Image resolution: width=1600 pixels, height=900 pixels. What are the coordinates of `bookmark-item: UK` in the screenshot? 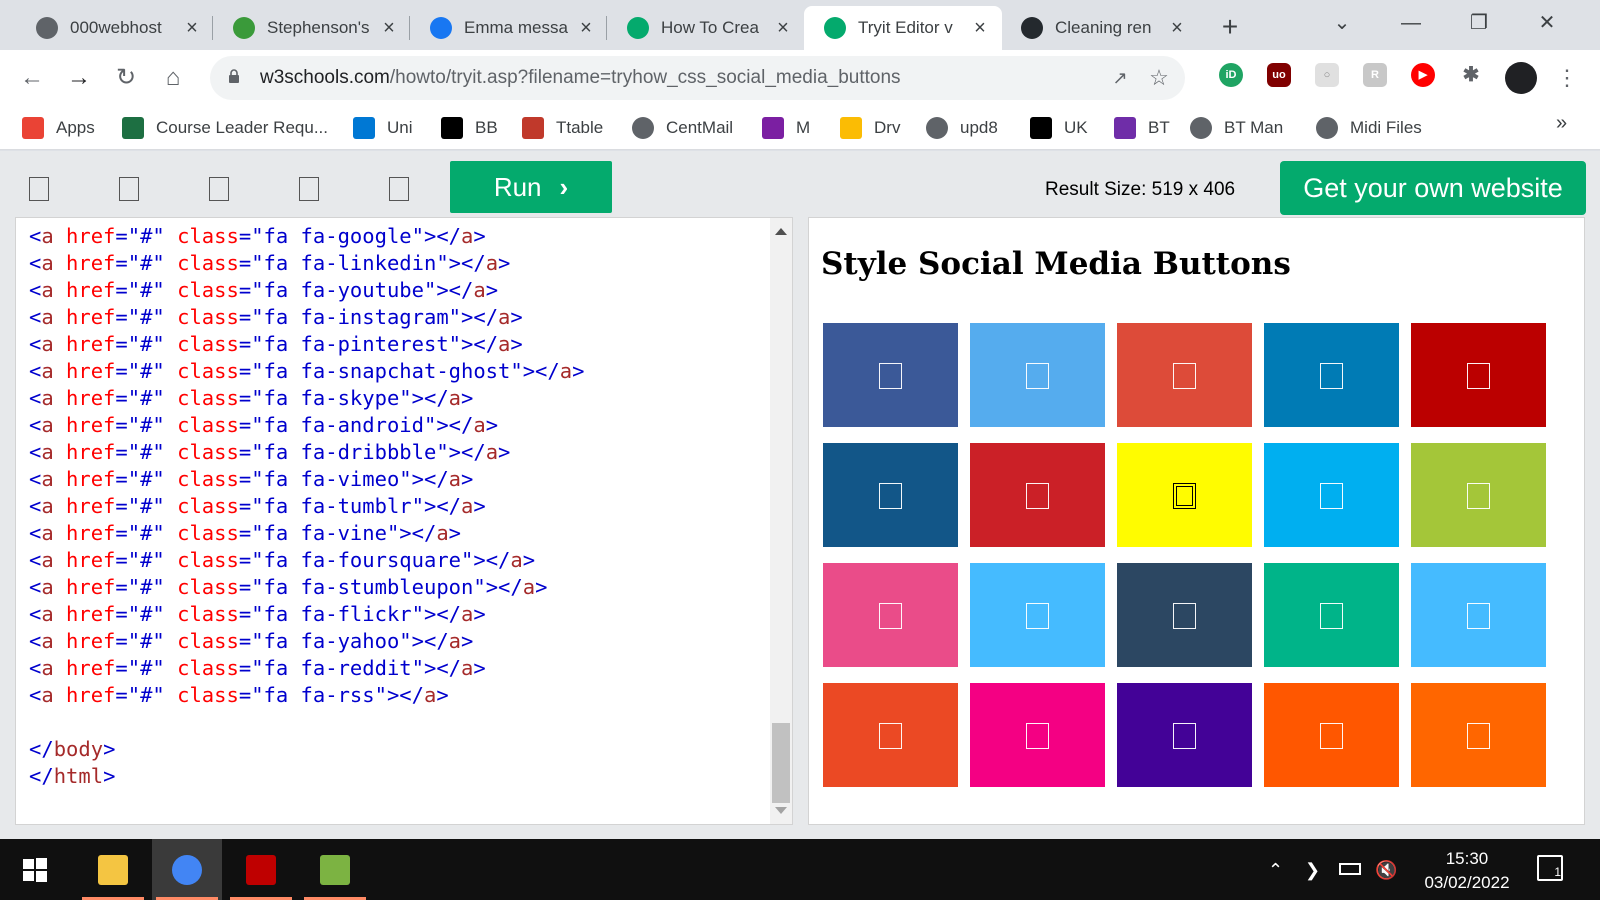 It's located at (1059, 128).